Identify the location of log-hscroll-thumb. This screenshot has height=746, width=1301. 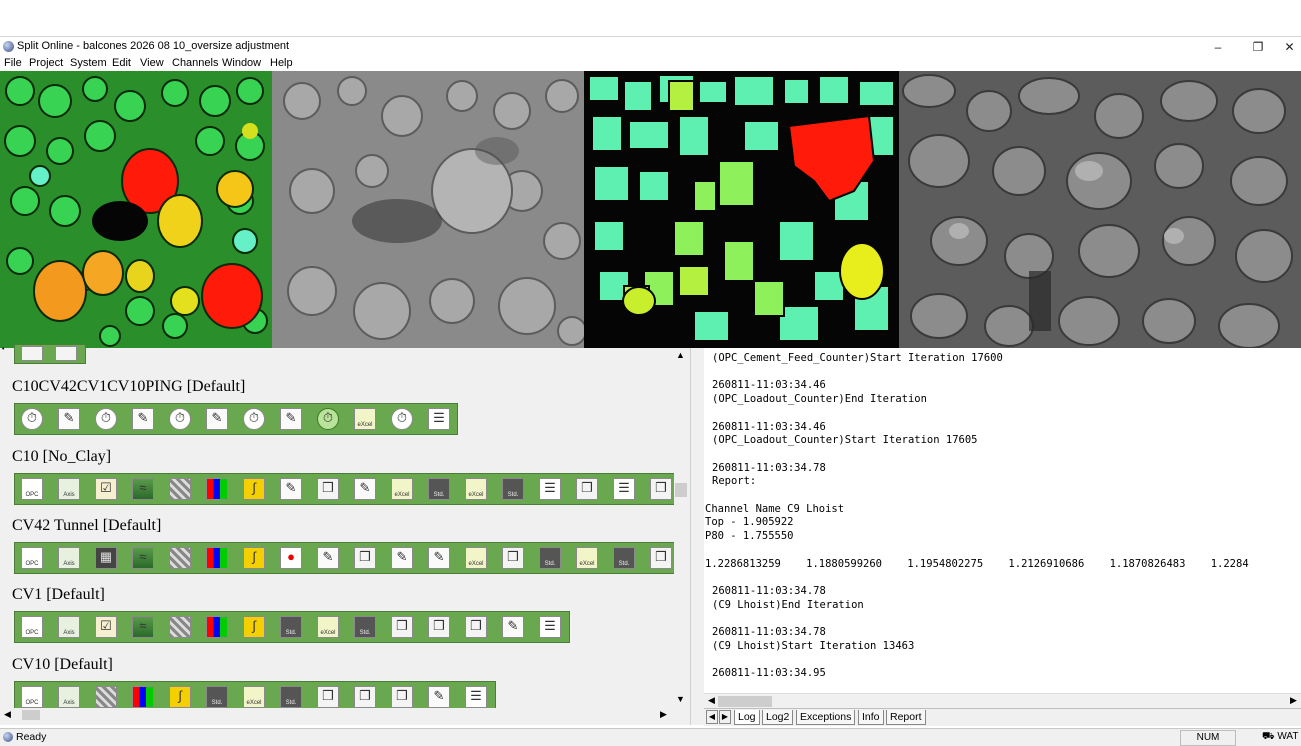
(745, 701).